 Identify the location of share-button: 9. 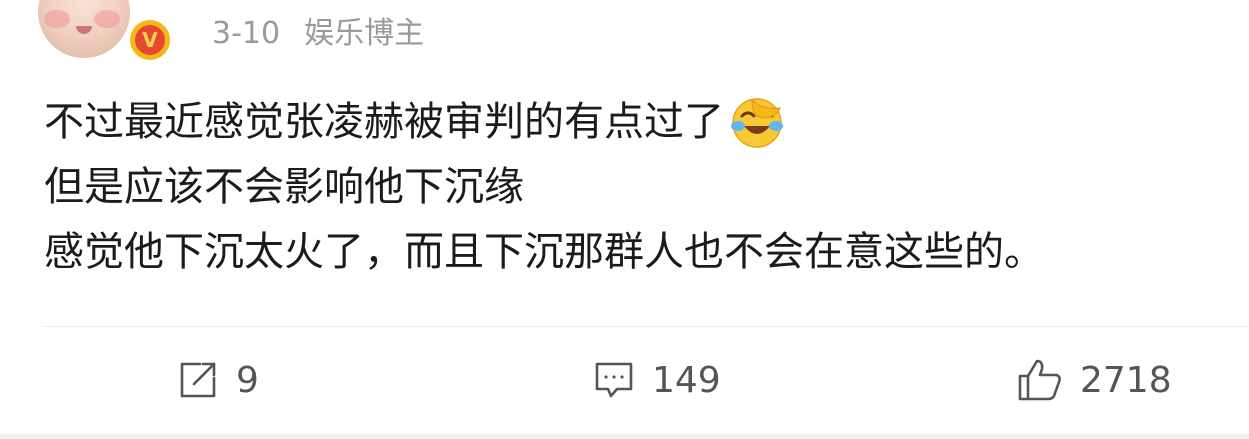
(217, 380).